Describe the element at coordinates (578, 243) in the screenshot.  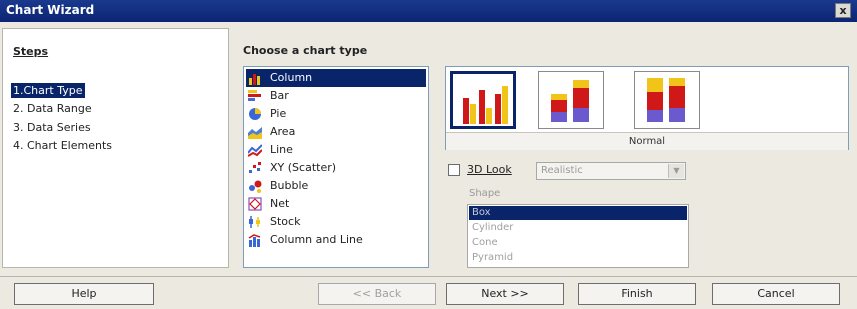
I see `shape-item-cone: Cone` at that location.